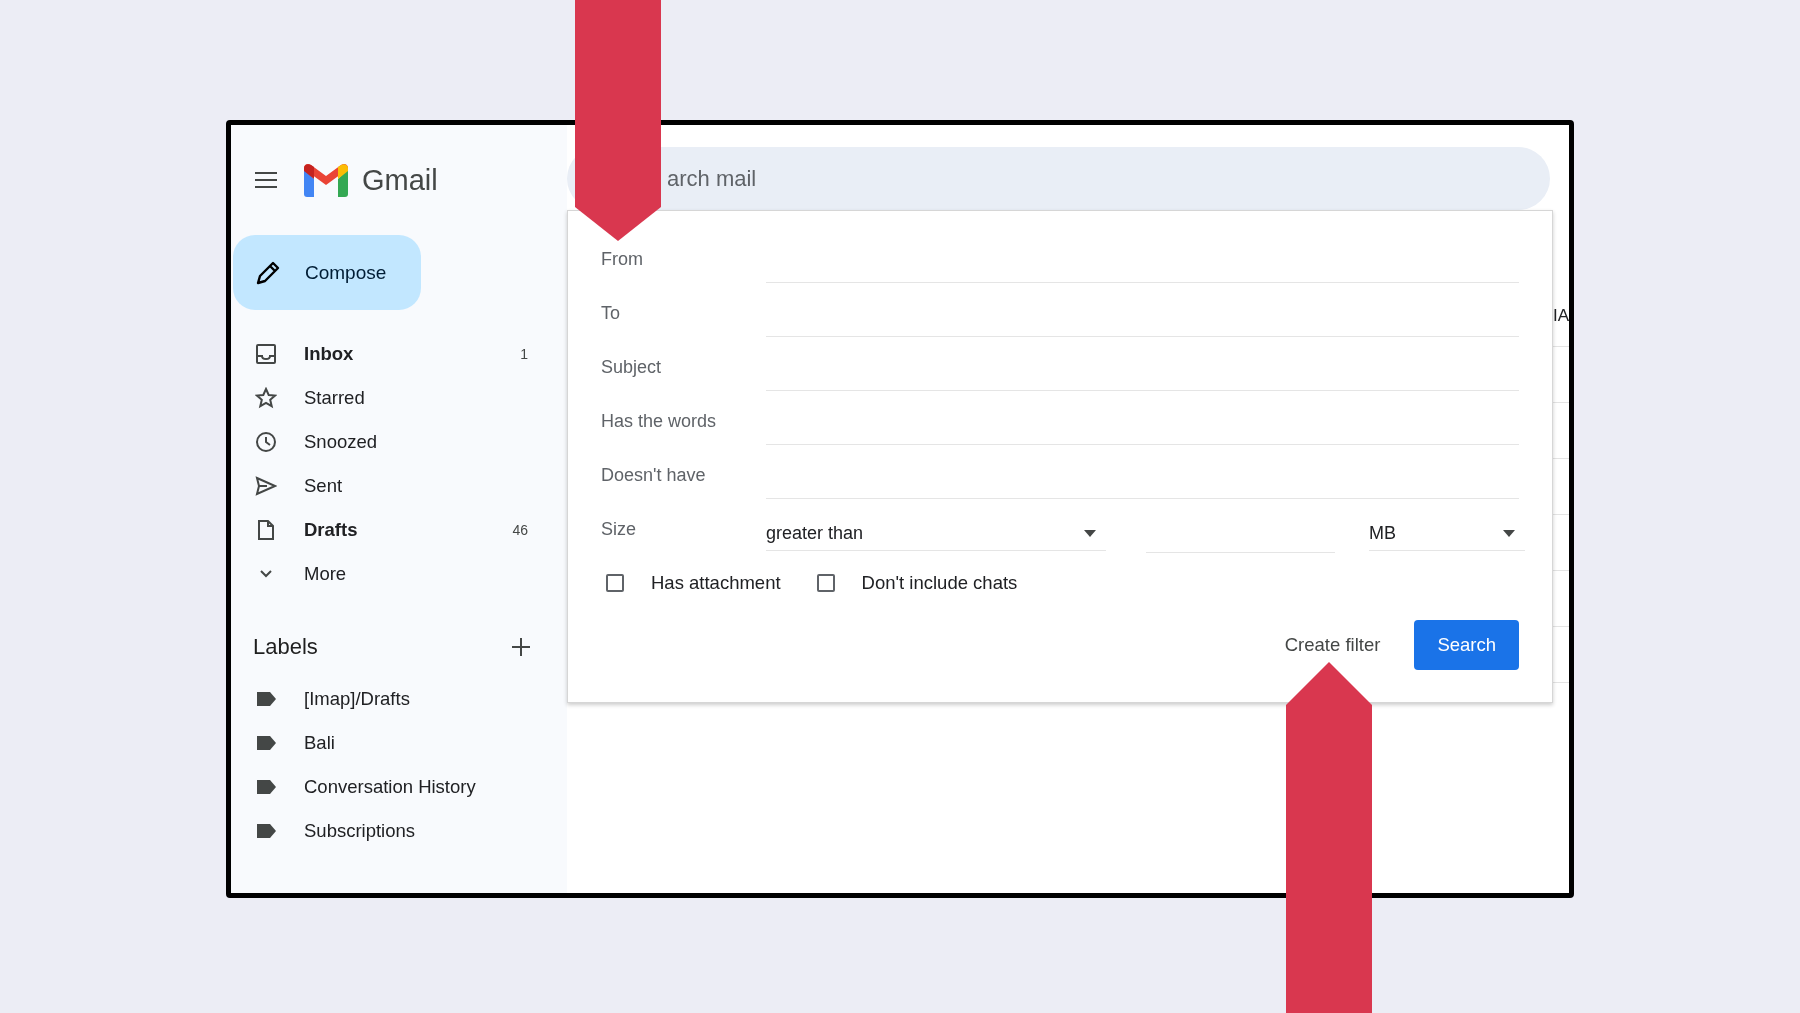  Describe the element at coordinates (399, 530) in the screenshot. I see `nav-item: Drafts 46` at that location.